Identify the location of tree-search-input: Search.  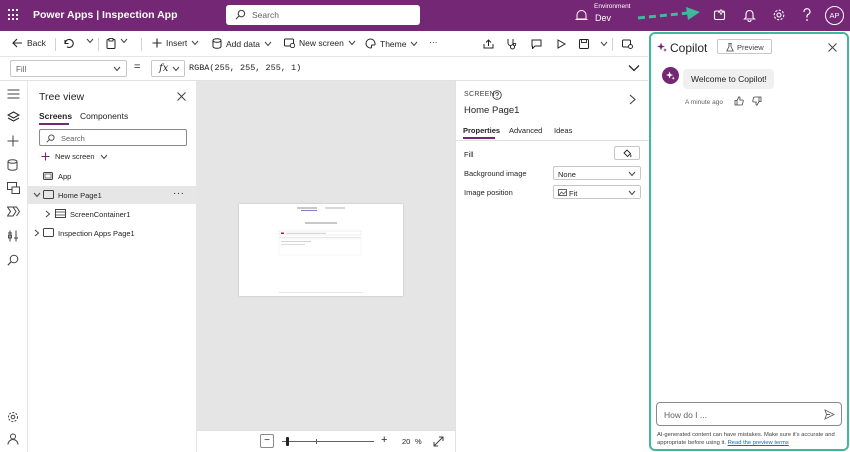
(113, 137).